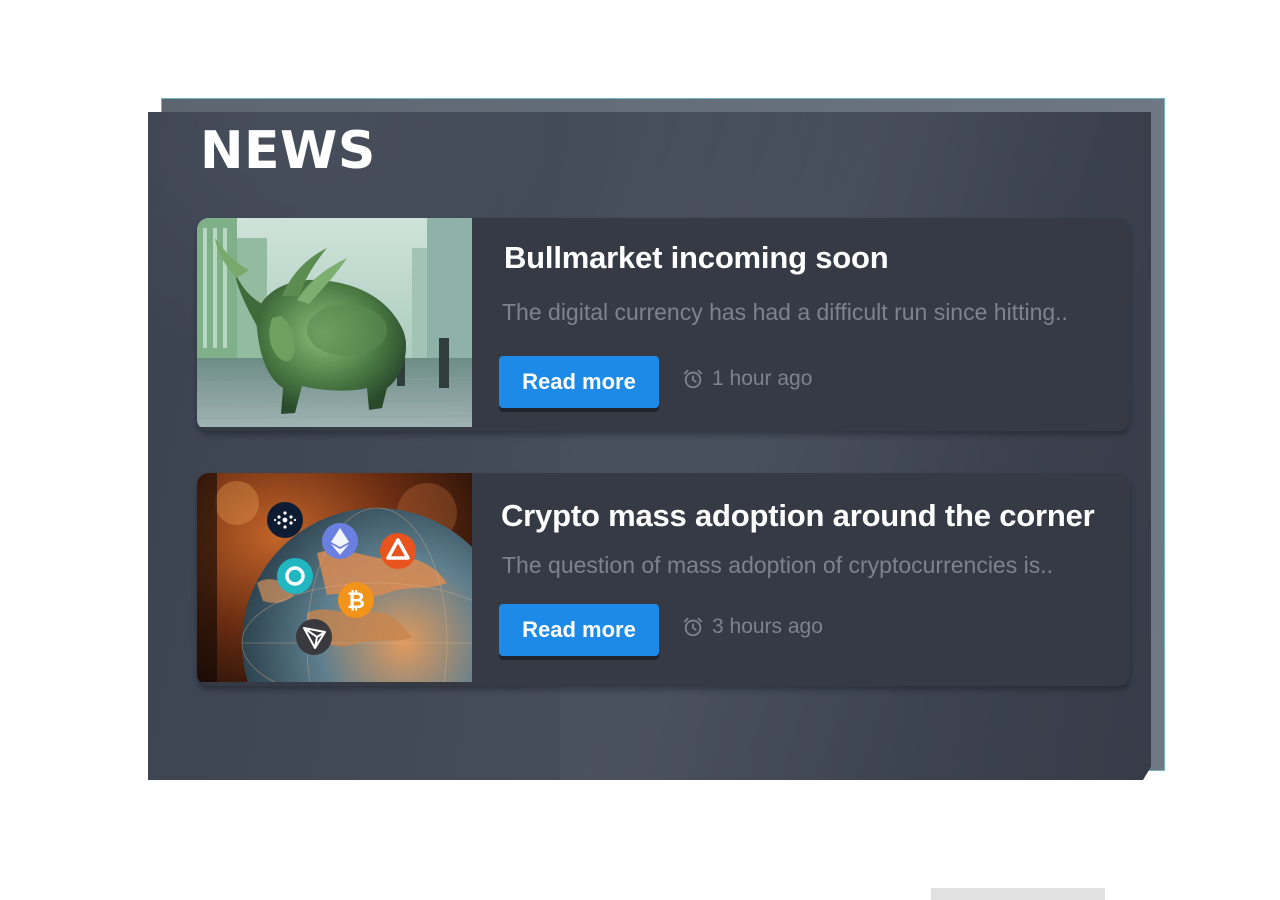  What do you see at coordinates (696, 258) in the screenshot?
I see `article-headline: Bullmarket incoming soon` at bounding box center [696, 258].